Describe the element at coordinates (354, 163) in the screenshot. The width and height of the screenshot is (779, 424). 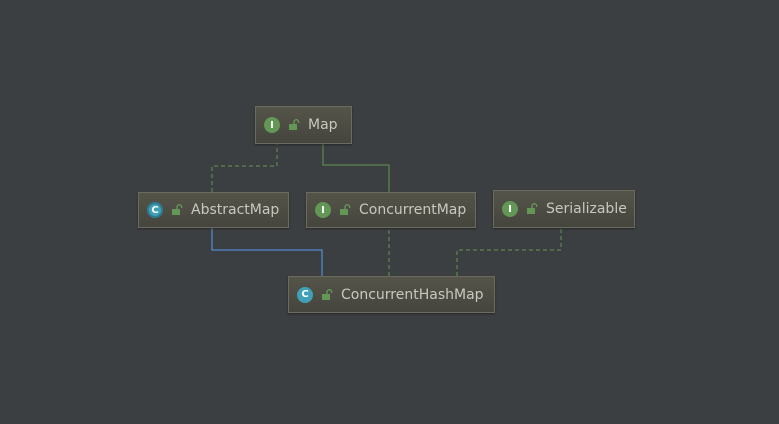
I see `edge-concurrentmap-to-map` at that location.